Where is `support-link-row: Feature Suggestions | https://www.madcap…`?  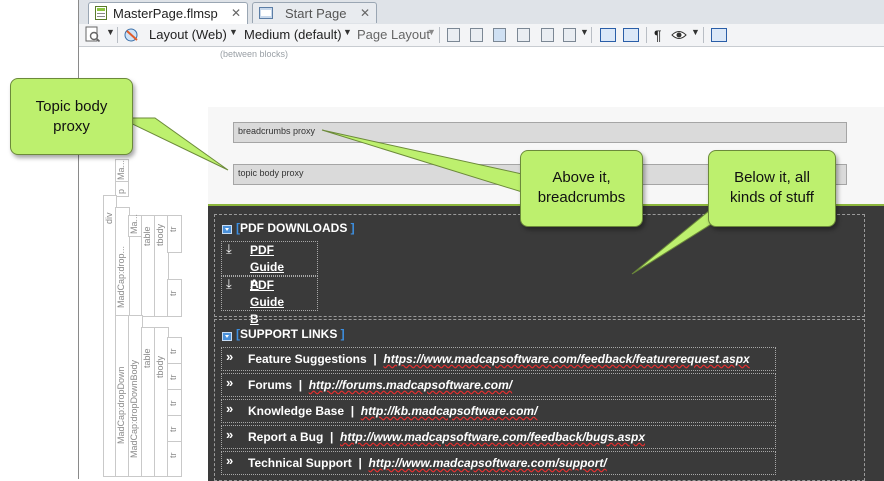 support-link-row: Feature Suggestions | https://www.madcap… is located at coordinates (499, 359).